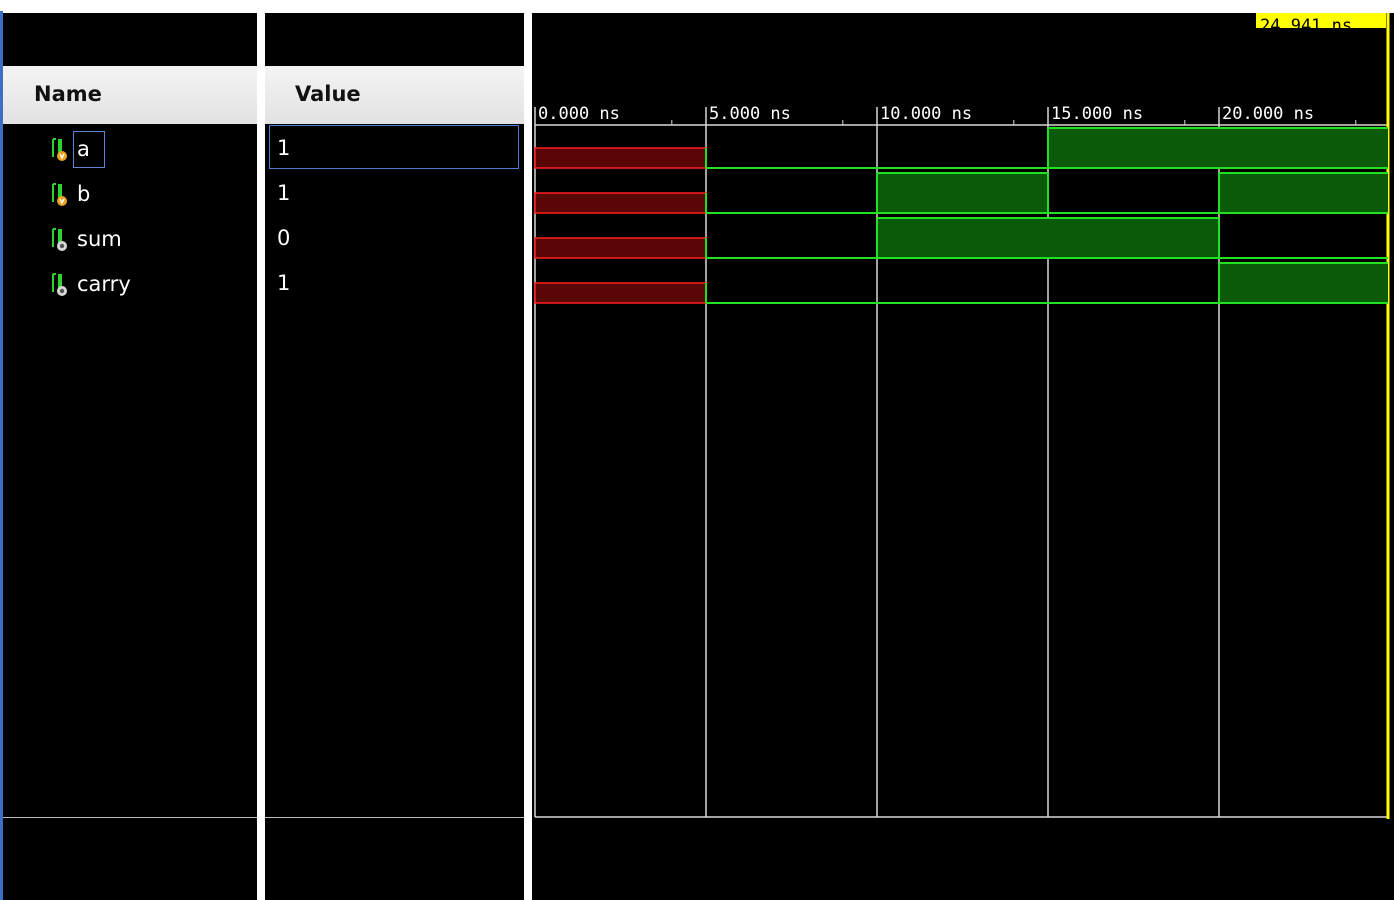 The height and width of the screenshot is (900, 1394). Describe the element at coordinates (284, 283) in the screenshot. I see `value-carry: 1` at that location.